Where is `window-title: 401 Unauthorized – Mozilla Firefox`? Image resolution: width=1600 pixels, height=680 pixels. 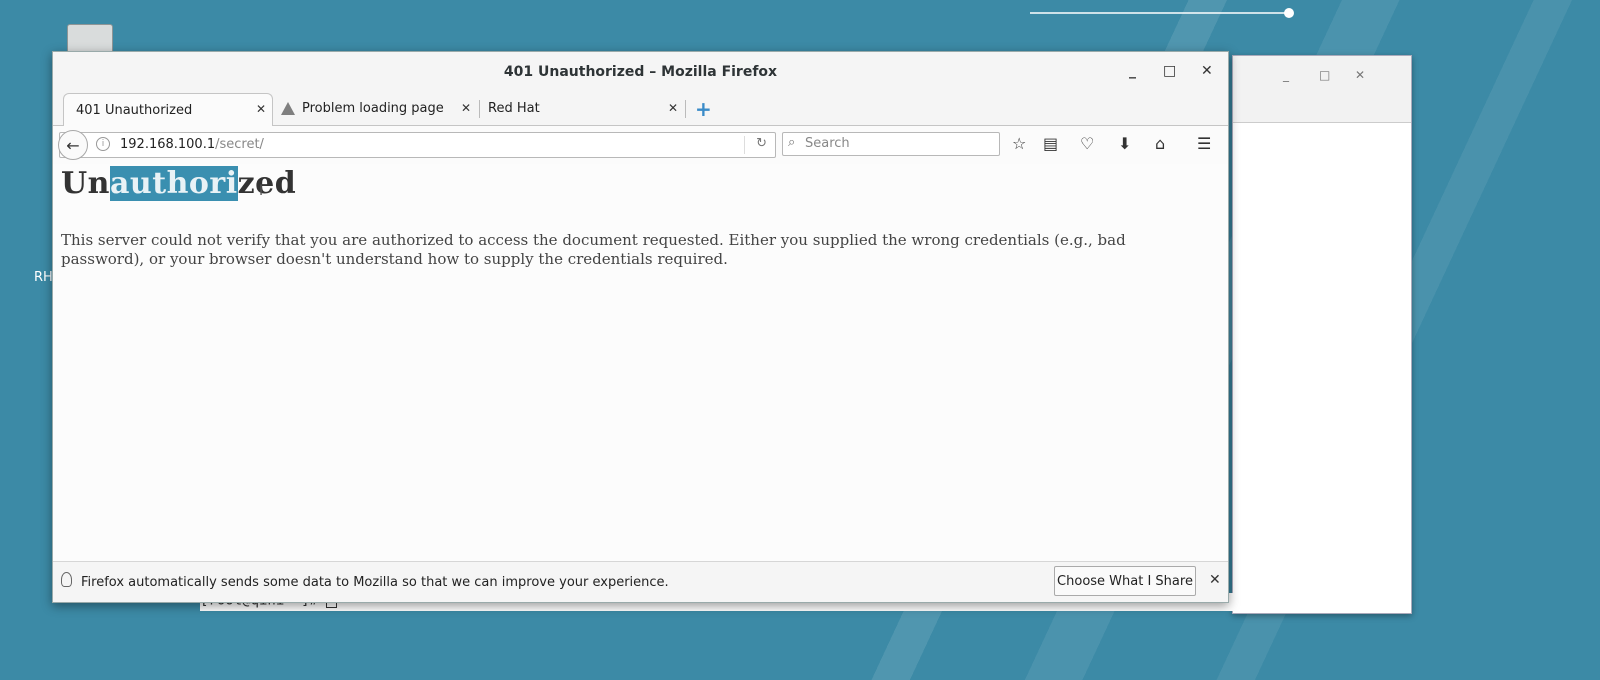
window-title: 401 Unauthorized – Mozilla Firefox is located at coordinates (640, 72).